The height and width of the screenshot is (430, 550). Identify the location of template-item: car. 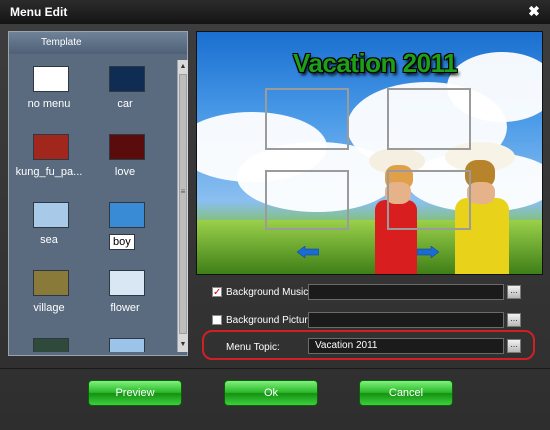
(125, 93).